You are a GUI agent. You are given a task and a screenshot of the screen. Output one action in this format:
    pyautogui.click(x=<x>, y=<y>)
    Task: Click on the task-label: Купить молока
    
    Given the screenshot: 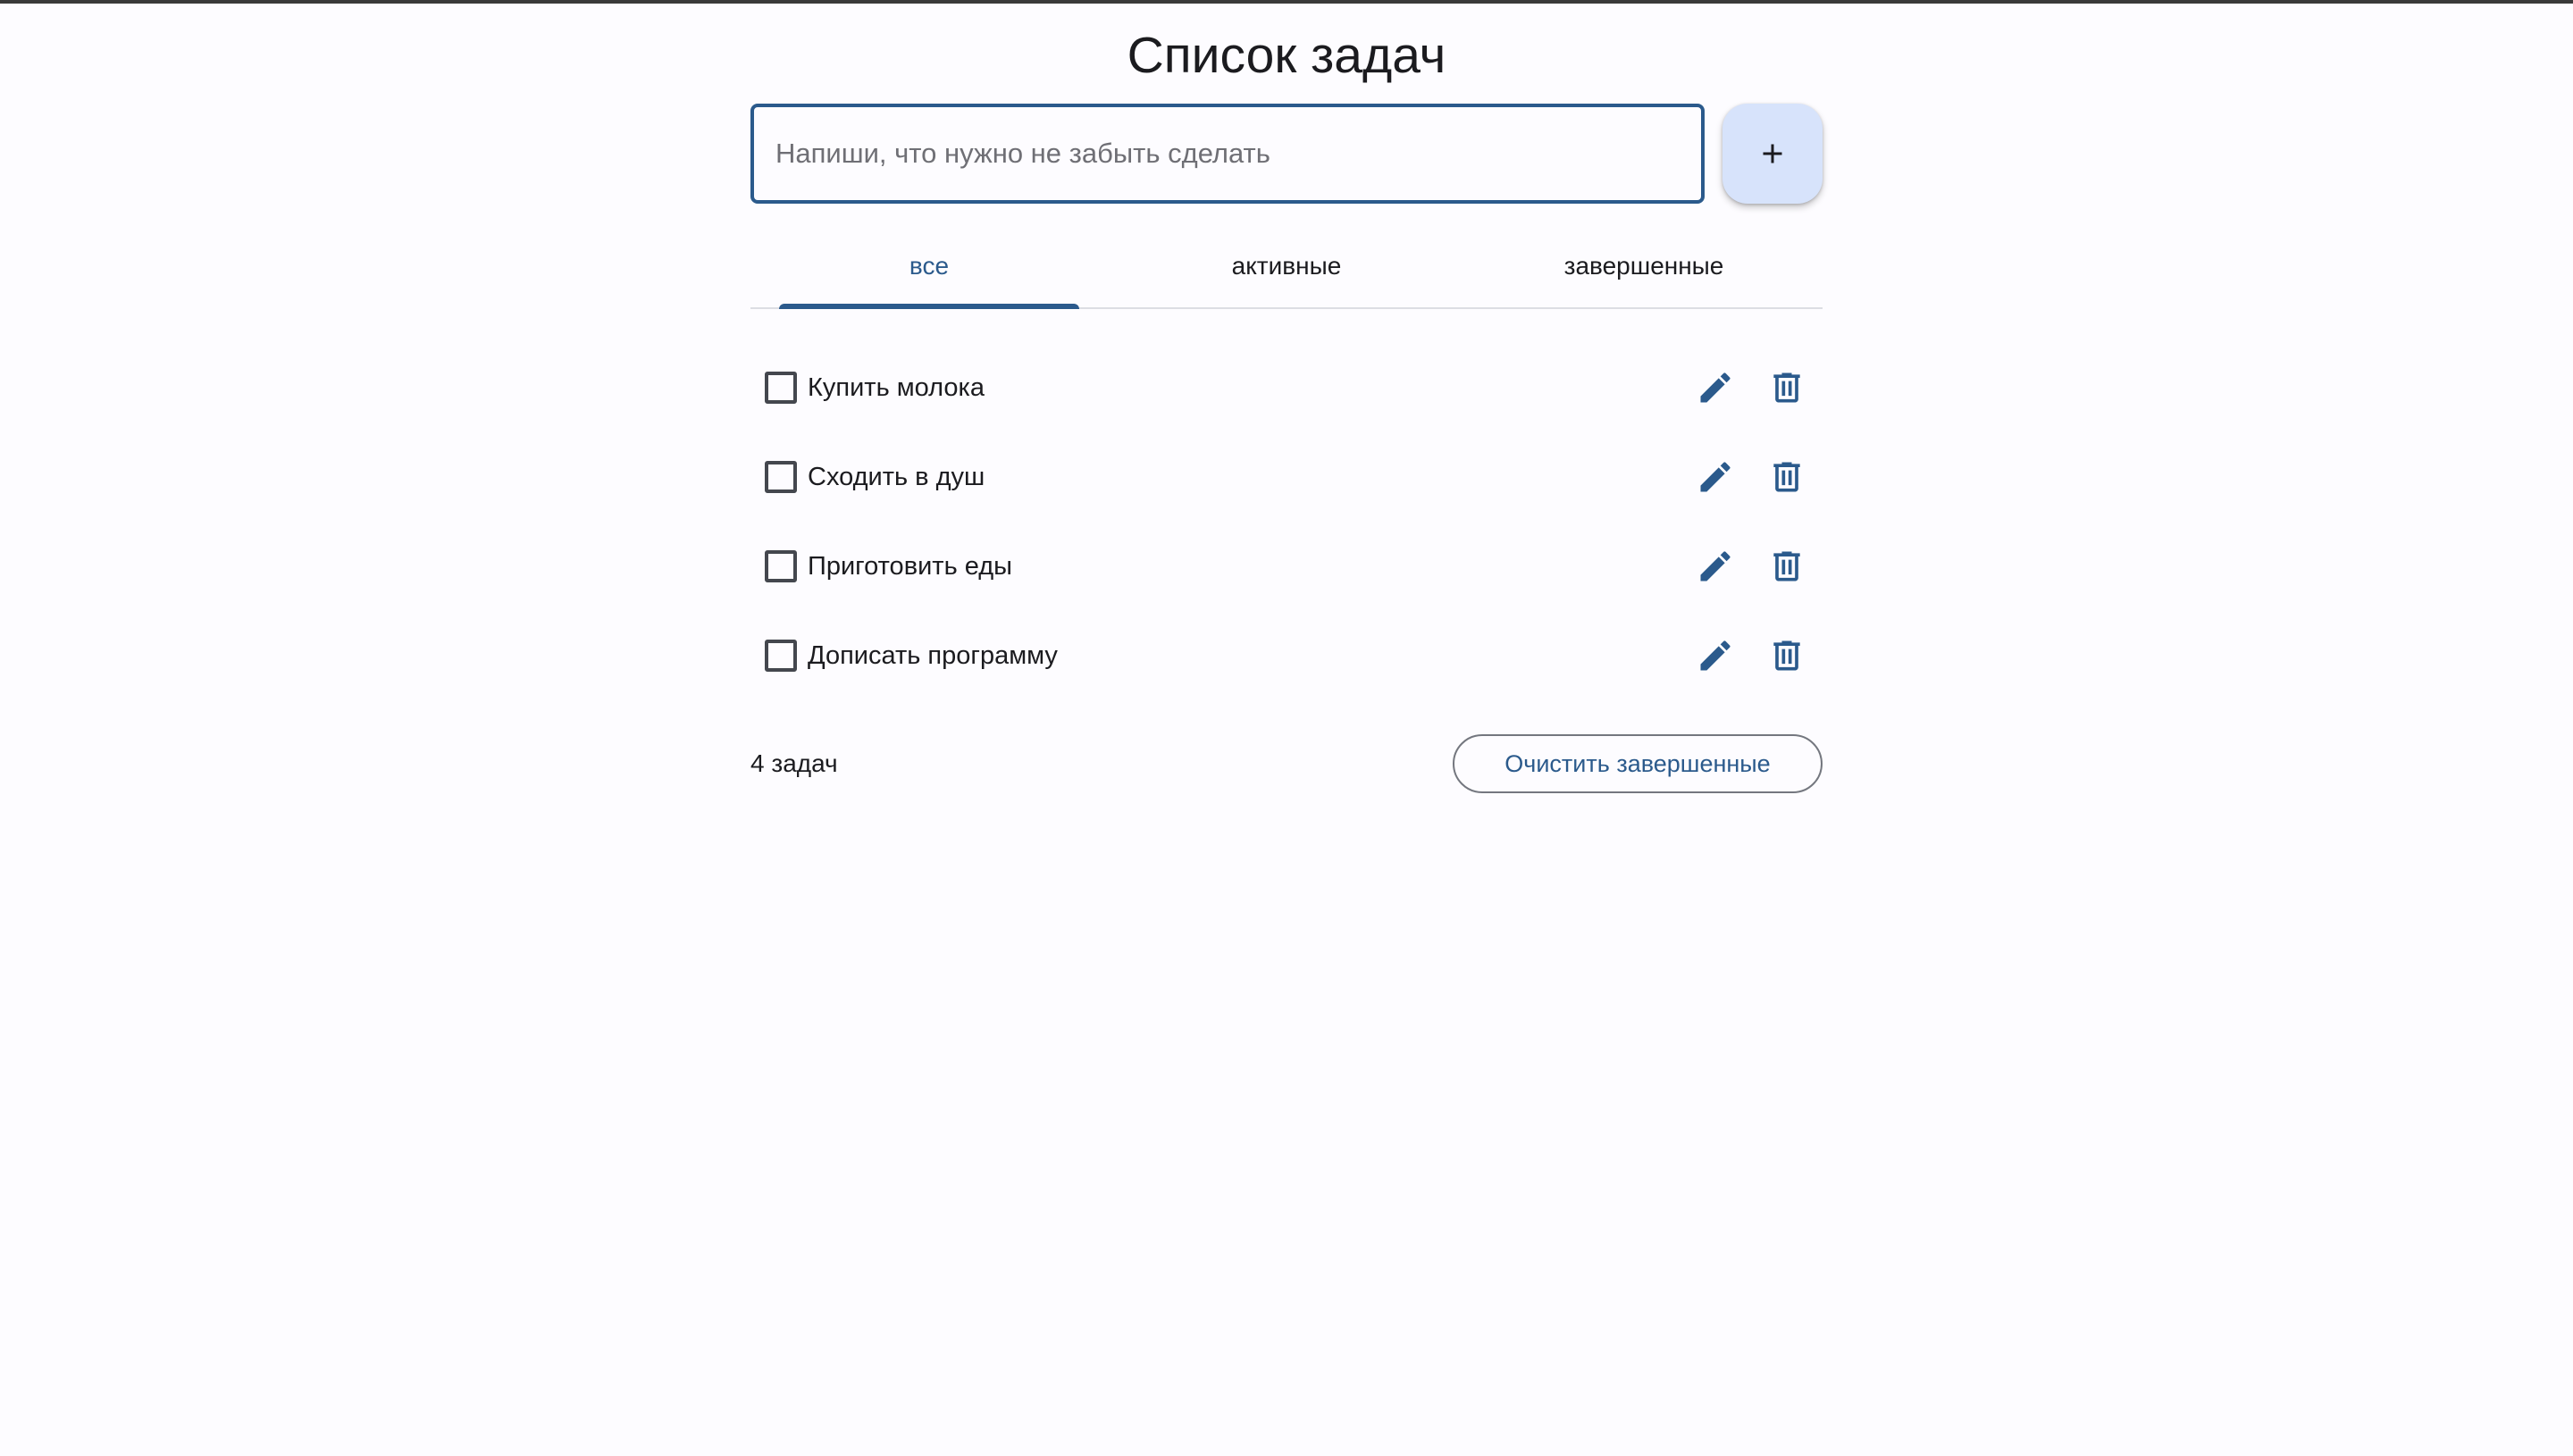 What is the action you would take?
    pyautogui.click(x=896, y=387)
    